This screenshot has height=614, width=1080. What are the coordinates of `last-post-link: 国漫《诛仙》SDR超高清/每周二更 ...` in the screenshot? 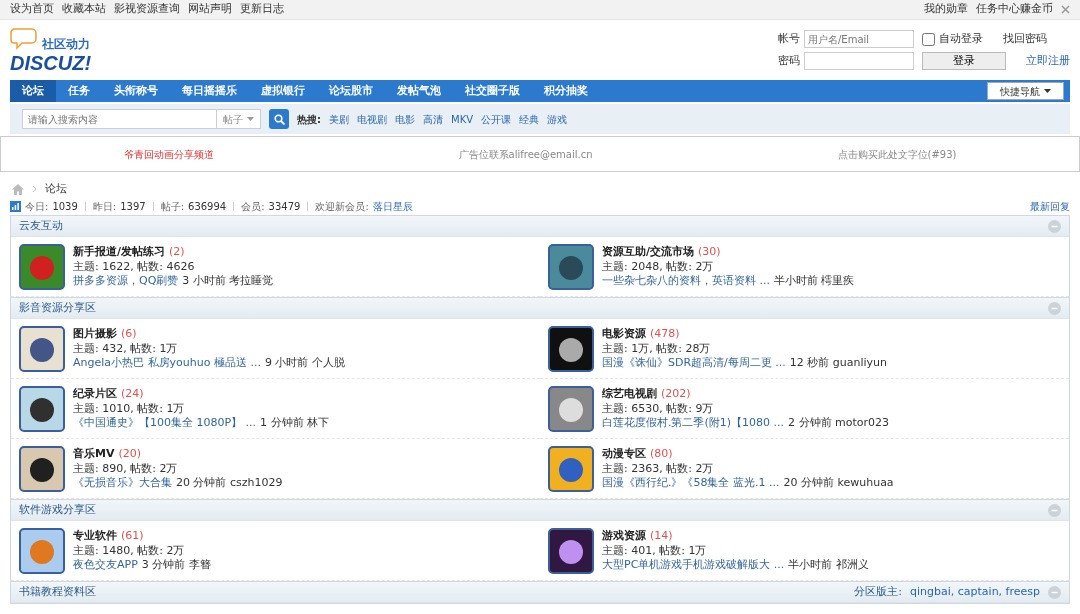 It's located at (694, 363).